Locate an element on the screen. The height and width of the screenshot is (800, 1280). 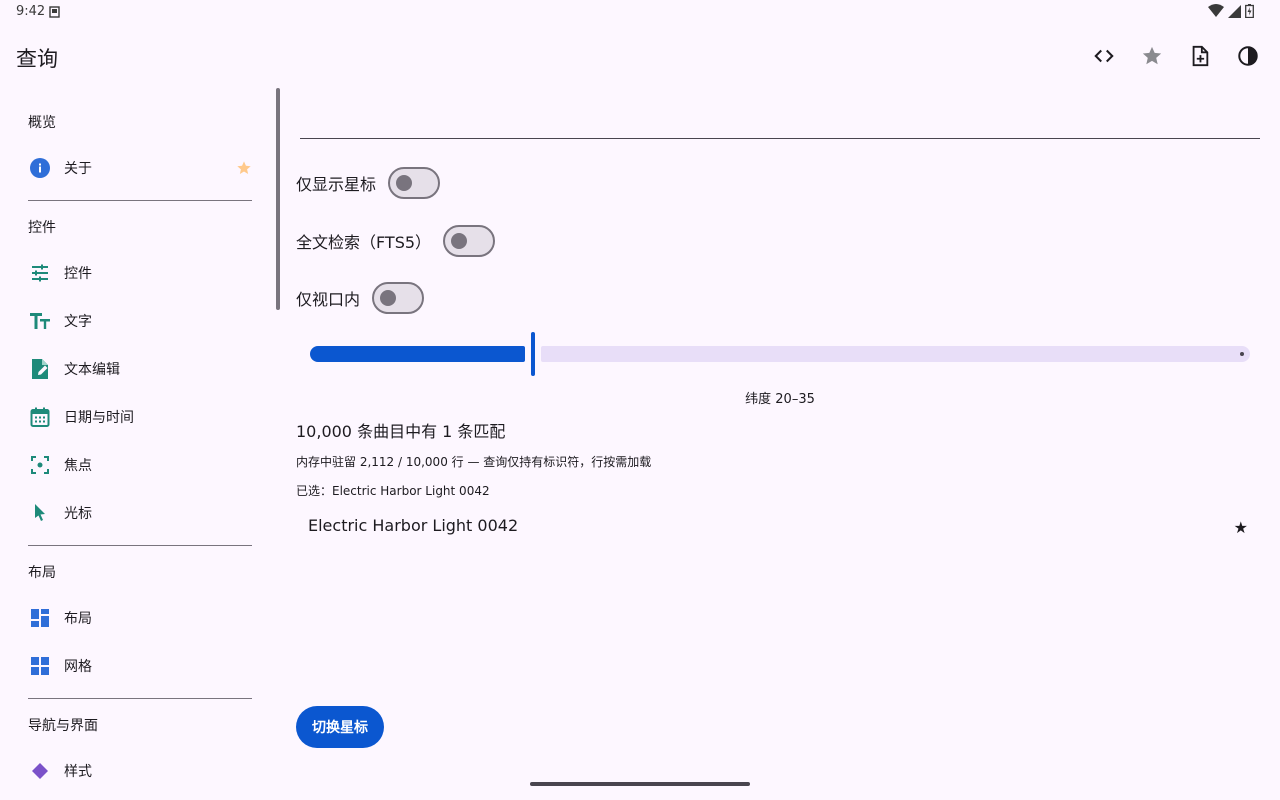
starred-only-switch is located at coordinates (414, 183).